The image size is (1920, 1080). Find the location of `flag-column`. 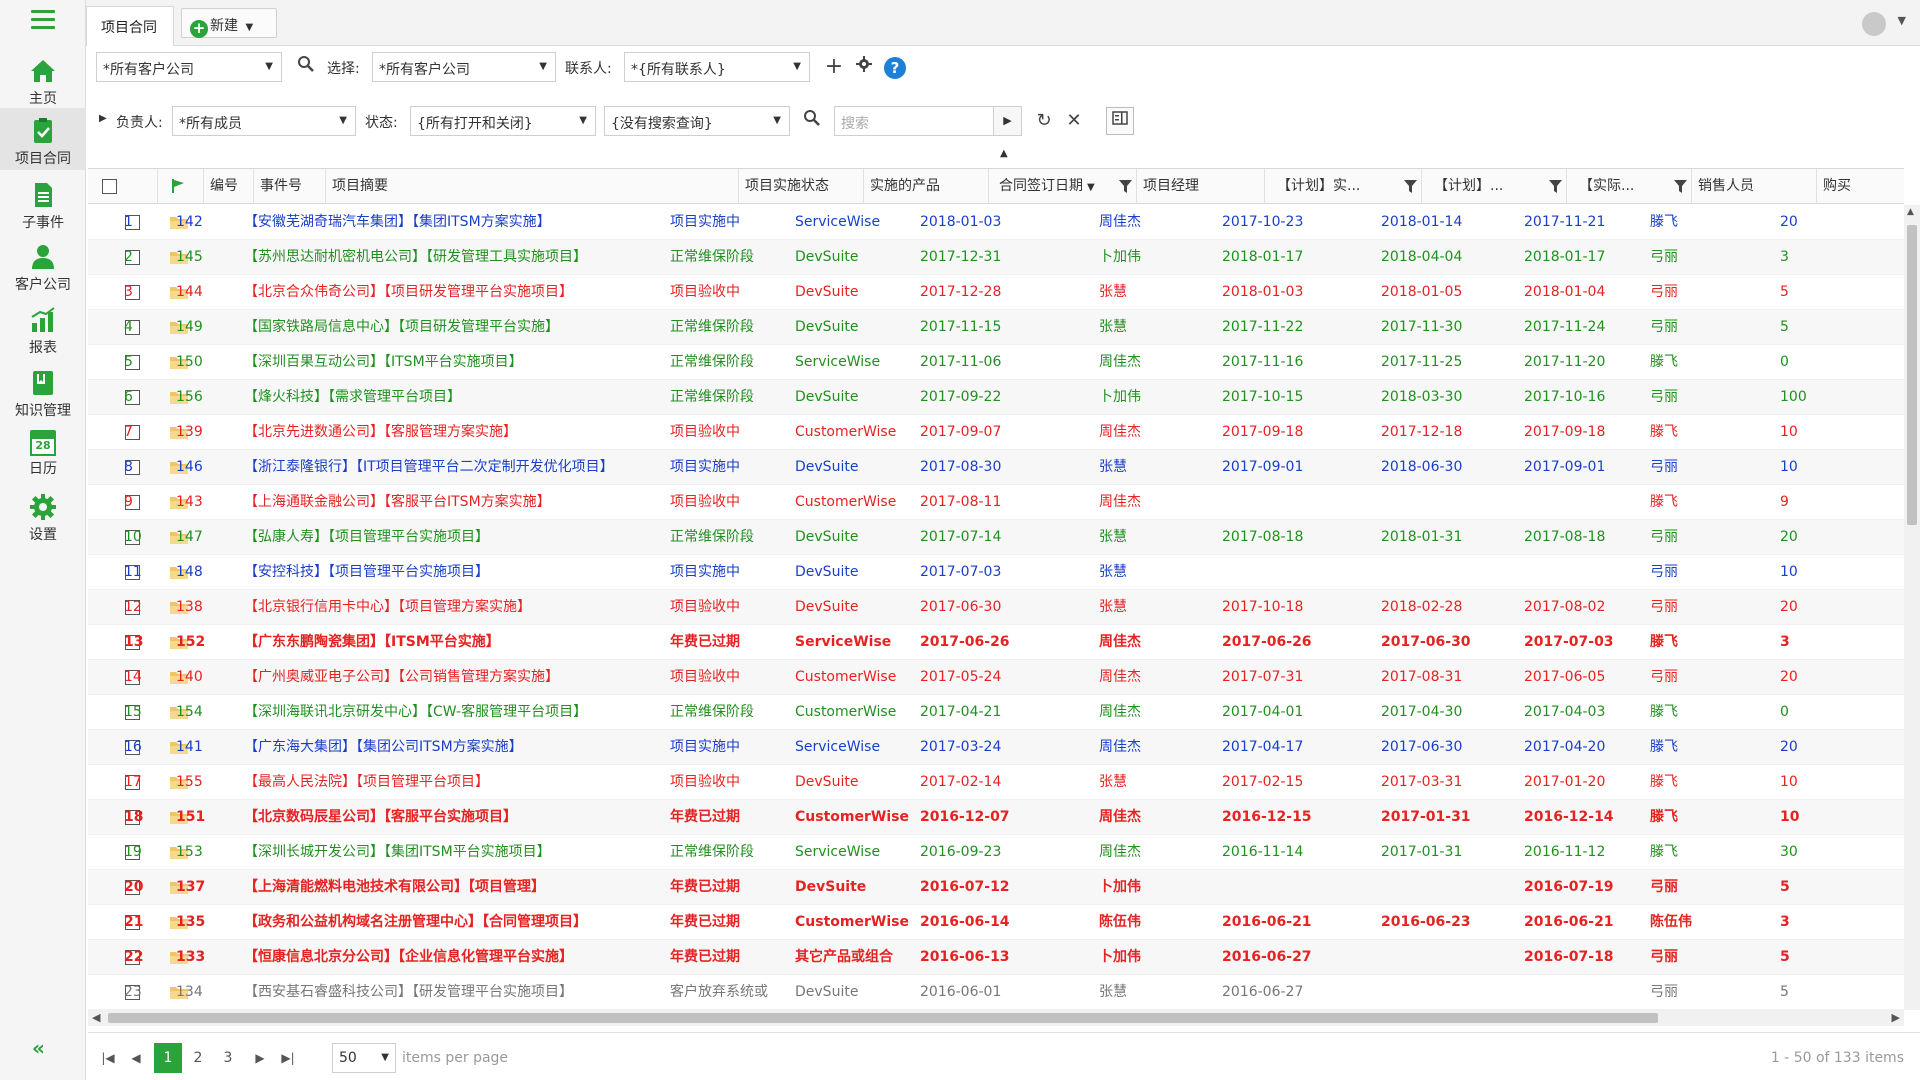

flag-column is located at coordinates (181, 186).